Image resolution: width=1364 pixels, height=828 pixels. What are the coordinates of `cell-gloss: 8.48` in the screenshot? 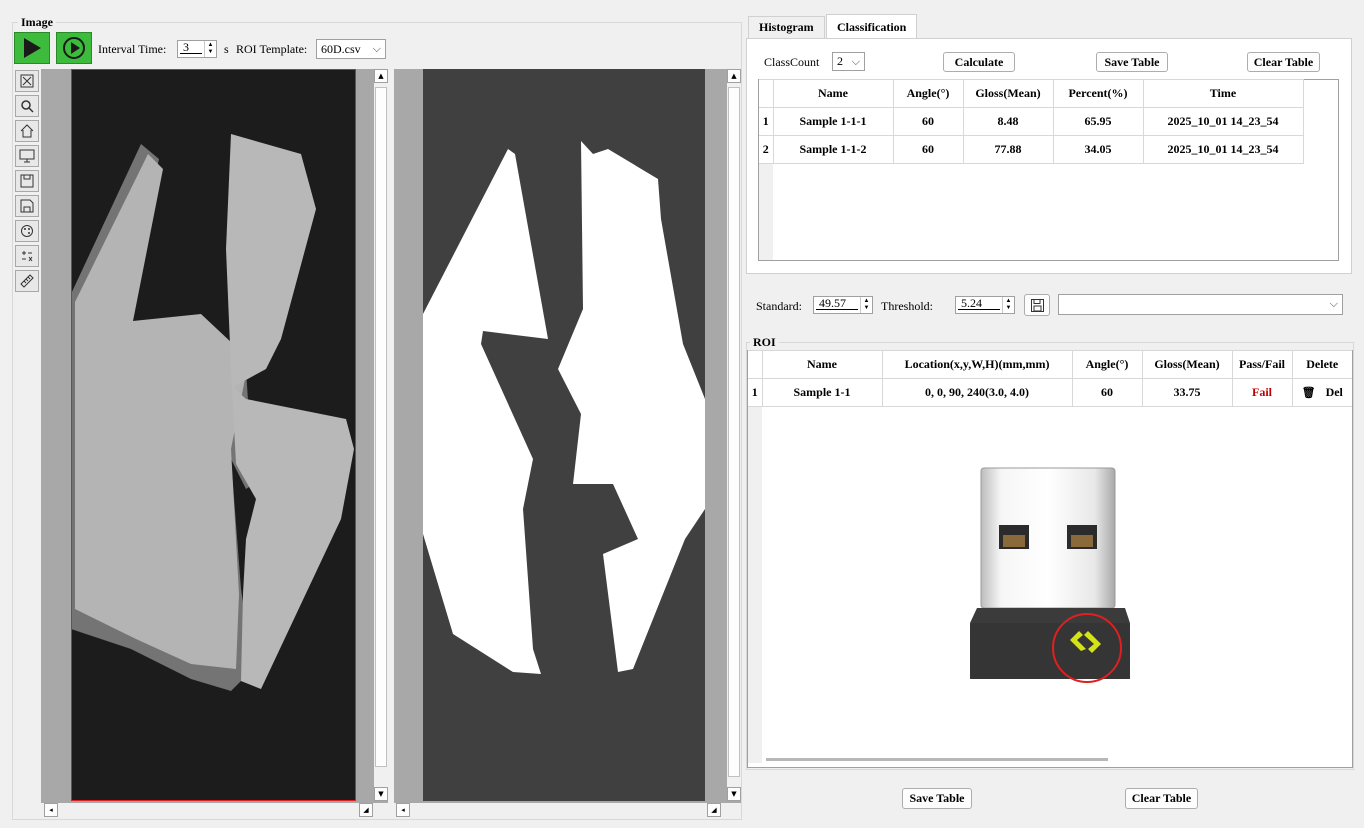 It's located at (1008, 121).